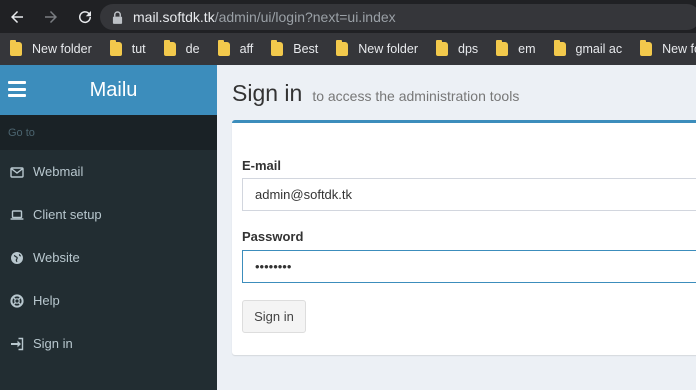  What do you see at coordinates (58, 171) in the screenshot?
I see `sidebar-item-label: Webmail` at bounding box center [58, 171].